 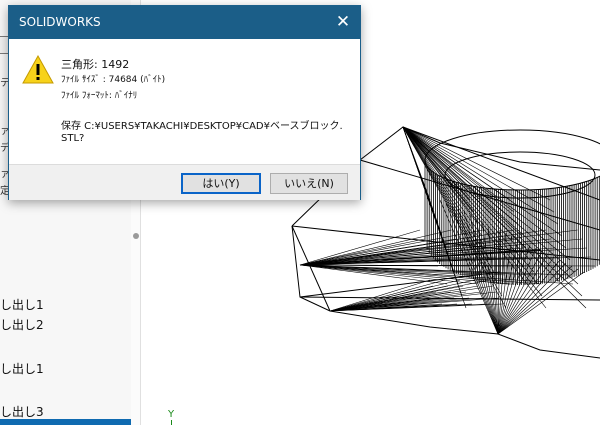 I want to click on dialog-title: SOLIDWORKS, so click(x=60, y=22).